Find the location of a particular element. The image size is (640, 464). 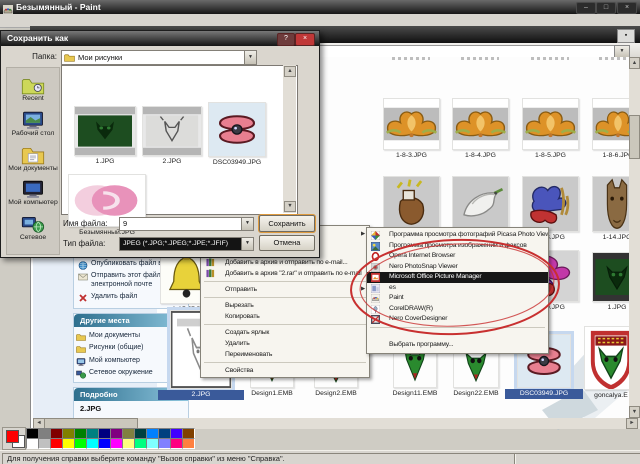

dialog-title-bar: Сохранить как is located at coordinates (160, 38).